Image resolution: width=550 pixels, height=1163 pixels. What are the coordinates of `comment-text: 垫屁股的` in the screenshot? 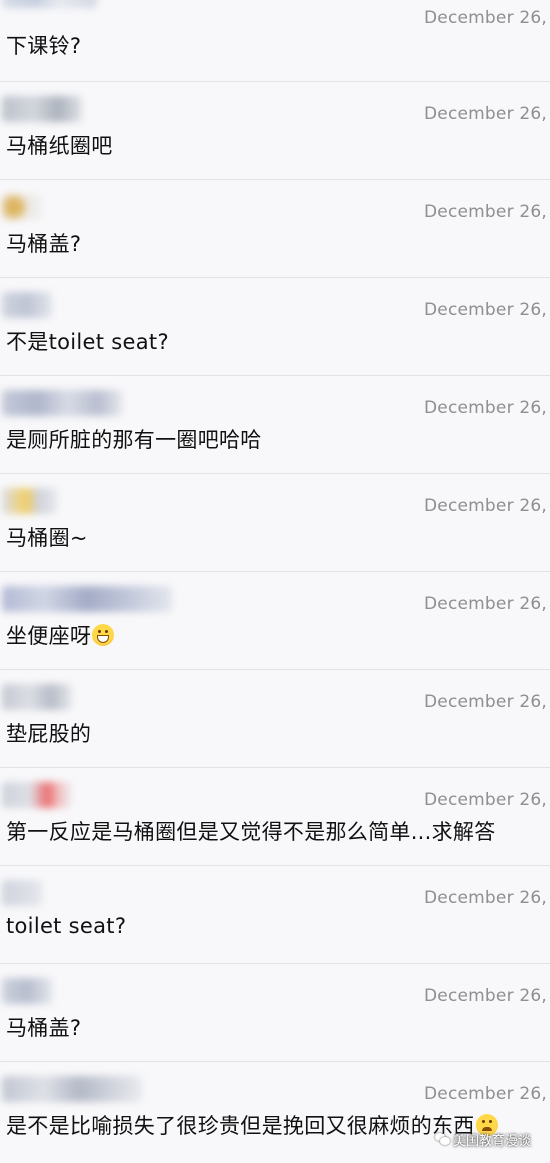 It's located at (49, 734).